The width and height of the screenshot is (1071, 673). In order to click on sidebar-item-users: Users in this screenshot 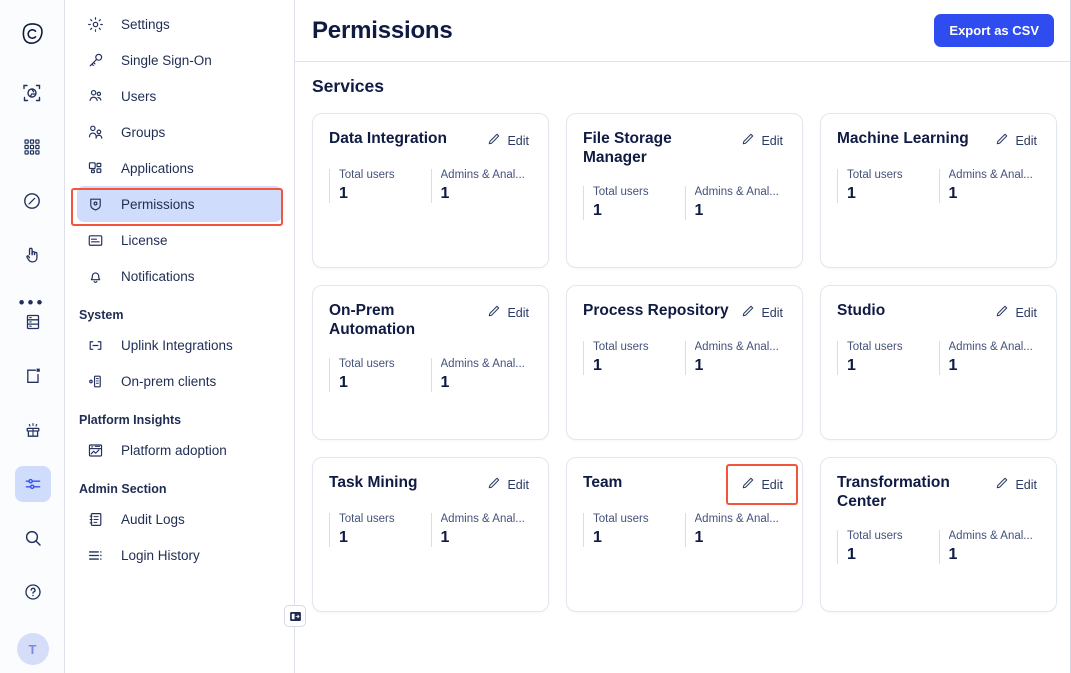, I will do `click(179, 96)`.